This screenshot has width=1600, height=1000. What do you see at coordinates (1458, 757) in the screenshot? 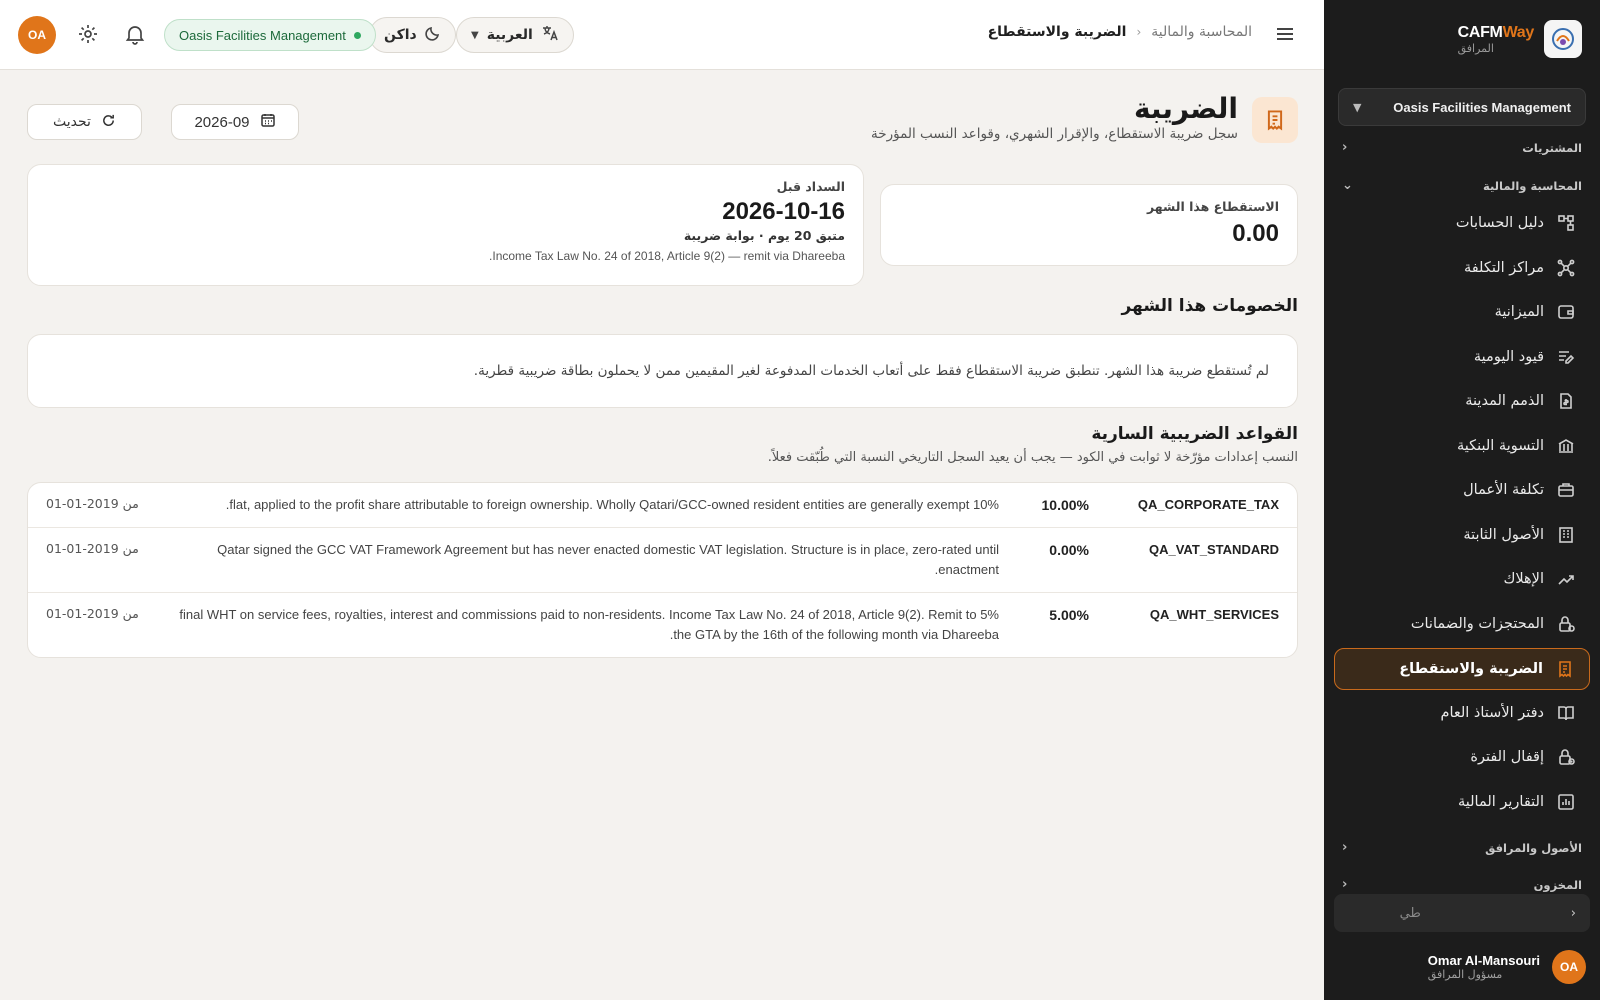
I see `sidebar-item-period-close: إقفال الفترة` at bounding box center [1458, 757].